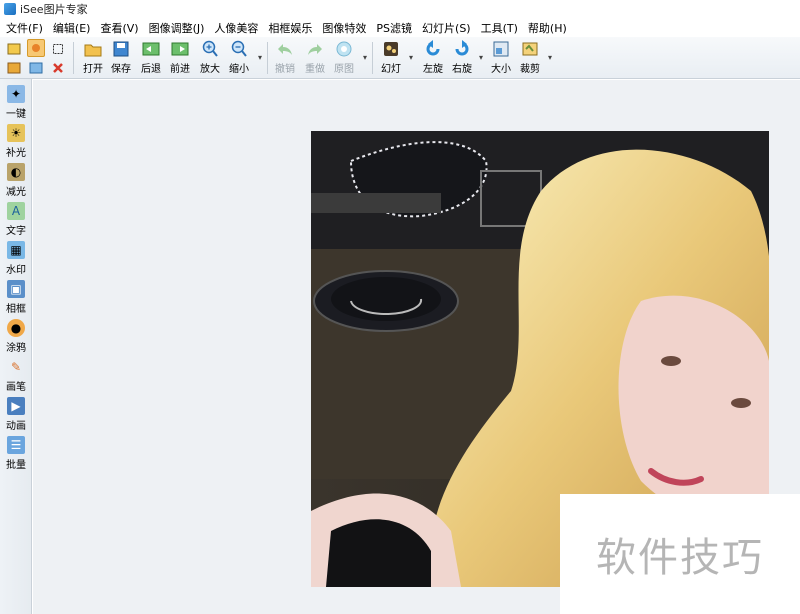 This screenshot has height=614, width=800. I want to click on watermark-overlay: 软件技巧, so click(680, 554).